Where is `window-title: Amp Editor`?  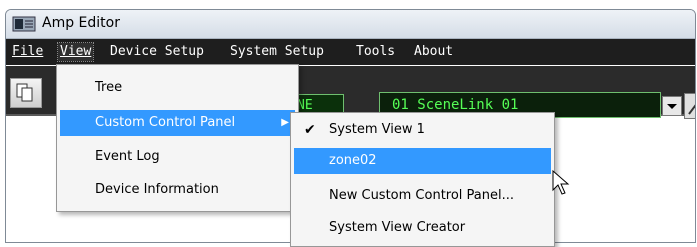 window-title: Amp Editor is located at coordinates (81, 23).